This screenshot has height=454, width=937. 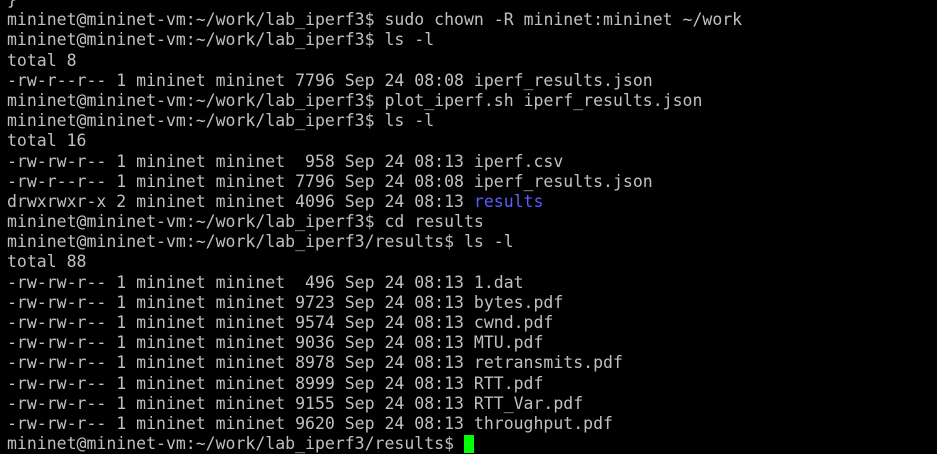 I want to click on terminal-partial-line: }, so click(x=472, y=5).